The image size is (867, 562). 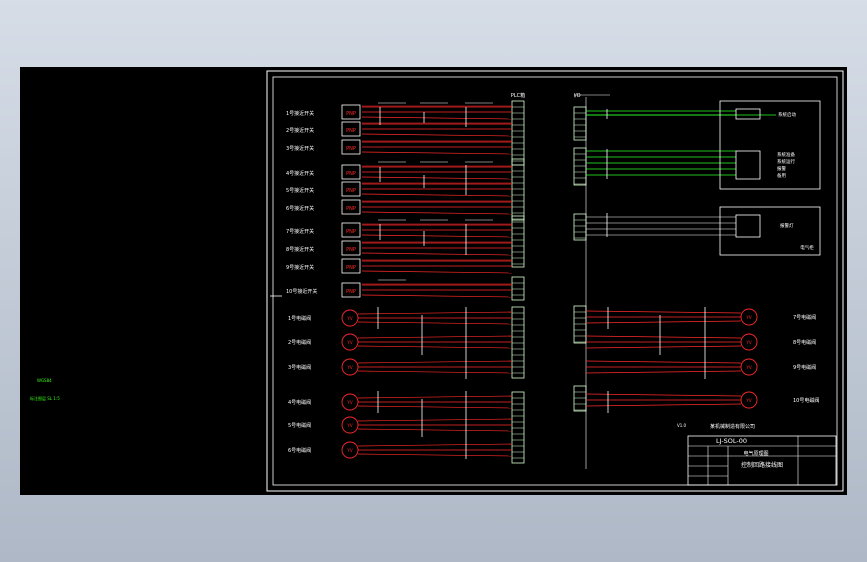 I want to click on valve-label-right: 9号电磁阀, so click(x=804, y=367).